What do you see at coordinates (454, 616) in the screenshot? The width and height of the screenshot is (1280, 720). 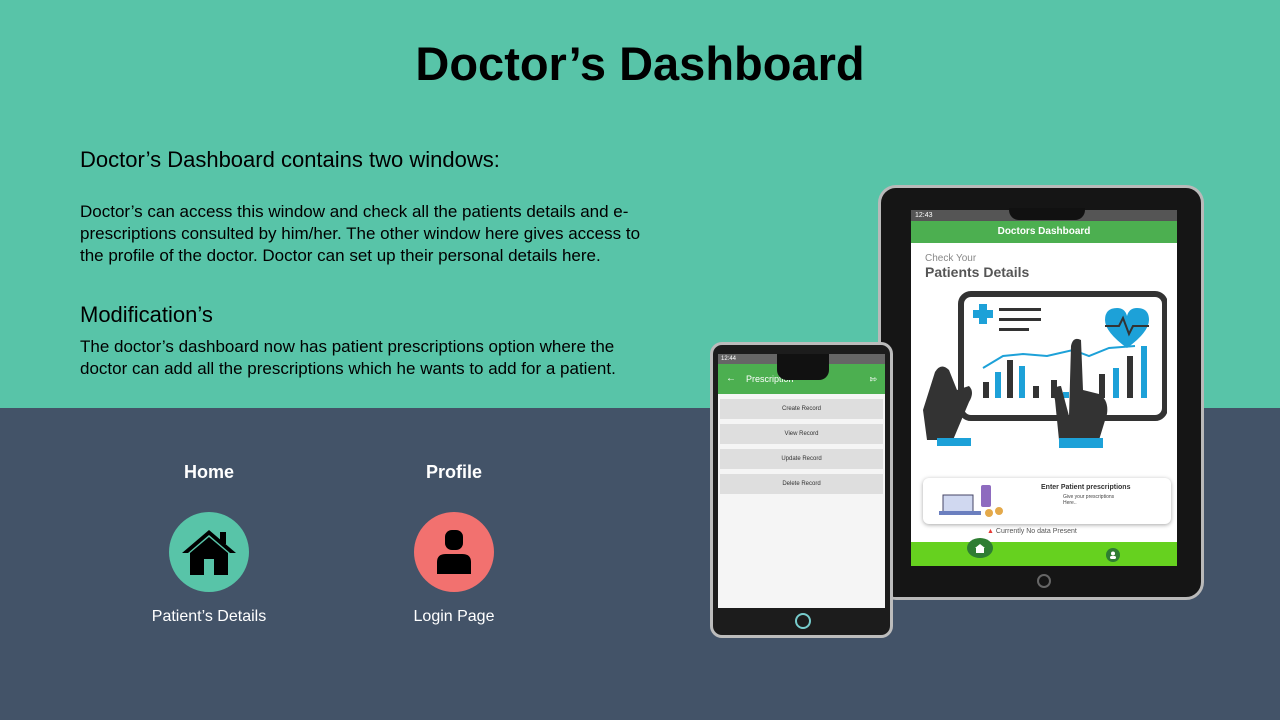 I see `nav-profile-subtitle: Login Page` at bounding box center [454, 616].